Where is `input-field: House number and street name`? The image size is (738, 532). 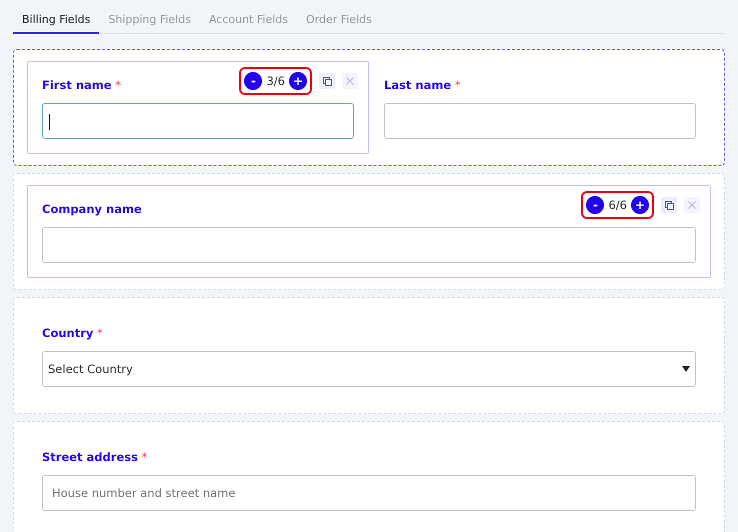 input-field: House number and street name is located at coordinates (369, 493).